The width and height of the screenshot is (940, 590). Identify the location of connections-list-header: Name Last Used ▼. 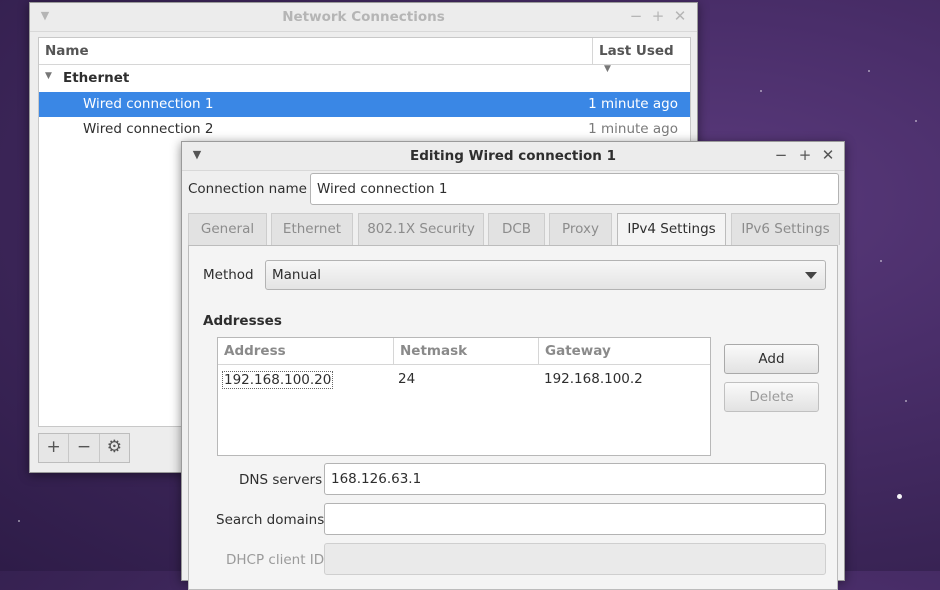
(364, 56).